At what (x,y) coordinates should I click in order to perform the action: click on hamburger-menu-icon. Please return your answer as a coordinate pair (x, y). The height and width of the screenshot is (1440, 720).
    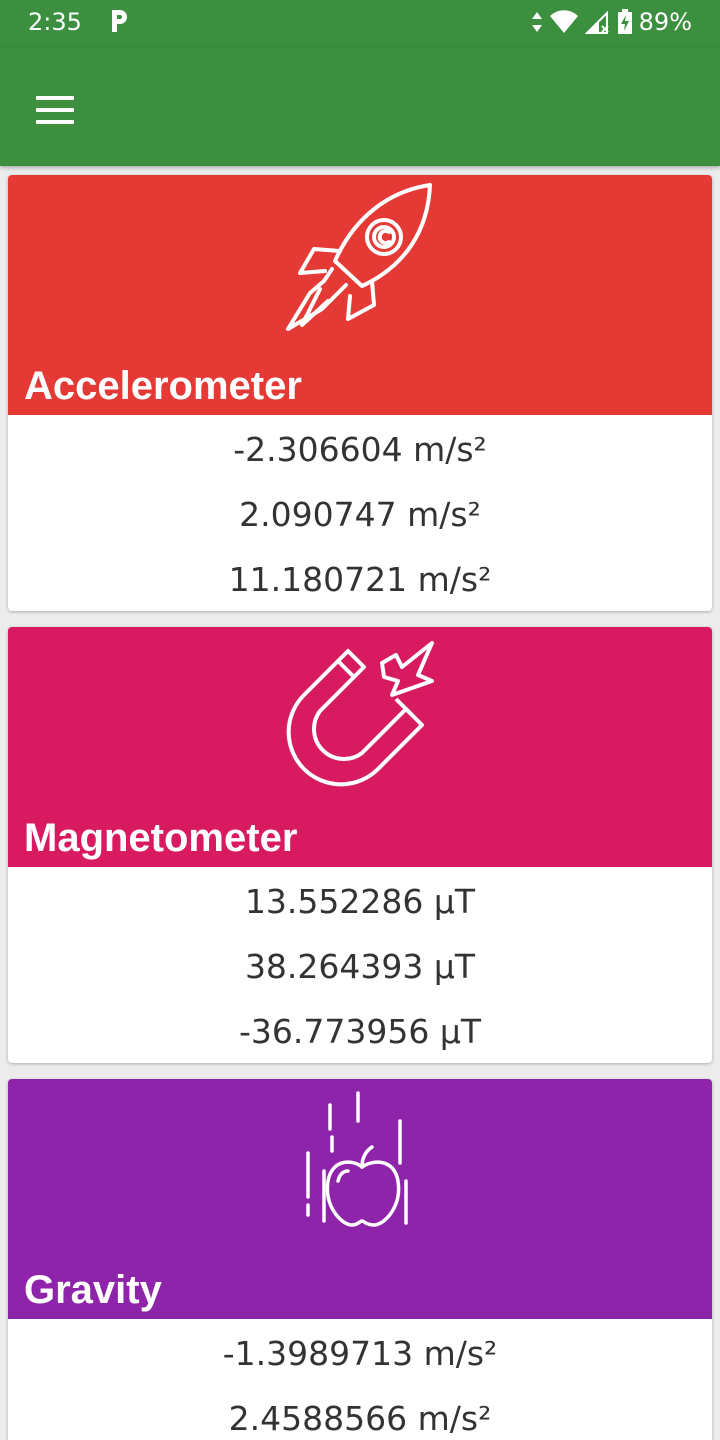
    Looking at the image, I should click on (56, 110).